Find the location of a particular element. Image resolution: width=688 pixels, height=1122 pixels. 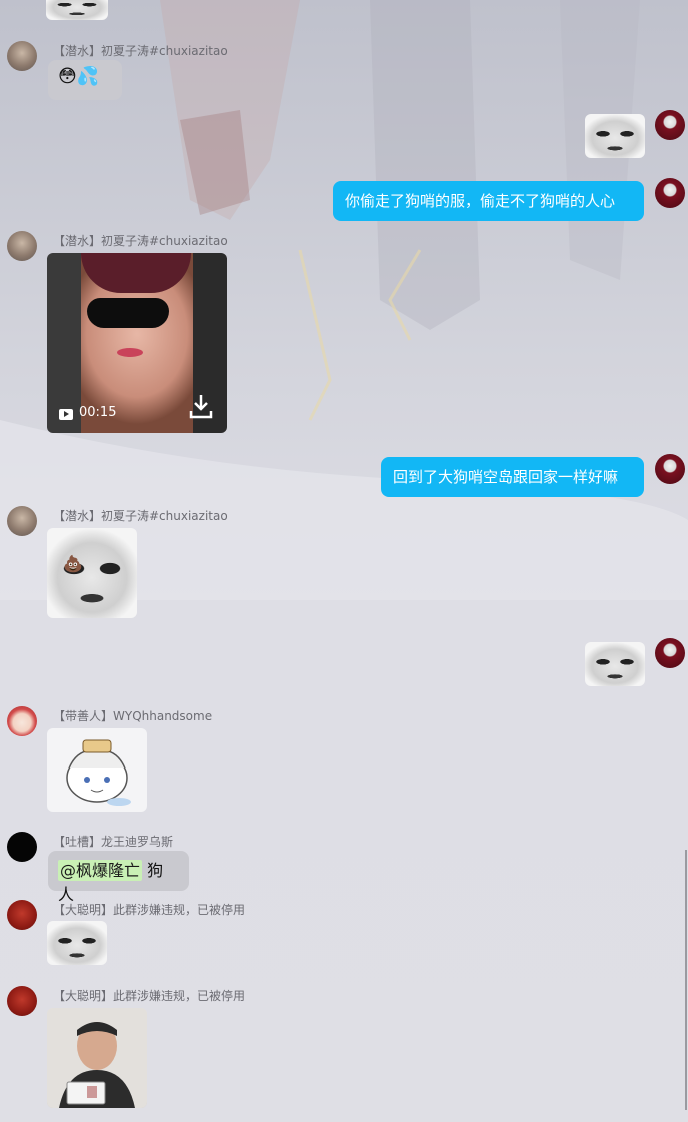

video-thumbnail-glasses is located at coordinates (128, 313).